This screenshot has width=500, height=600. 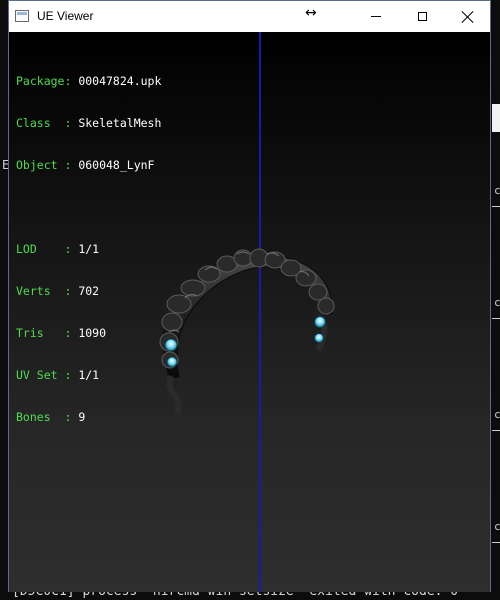 What do you see at coordinates (88, 207) in the screenshot?
I see `info-spacer` at bounding box center [88, 207].